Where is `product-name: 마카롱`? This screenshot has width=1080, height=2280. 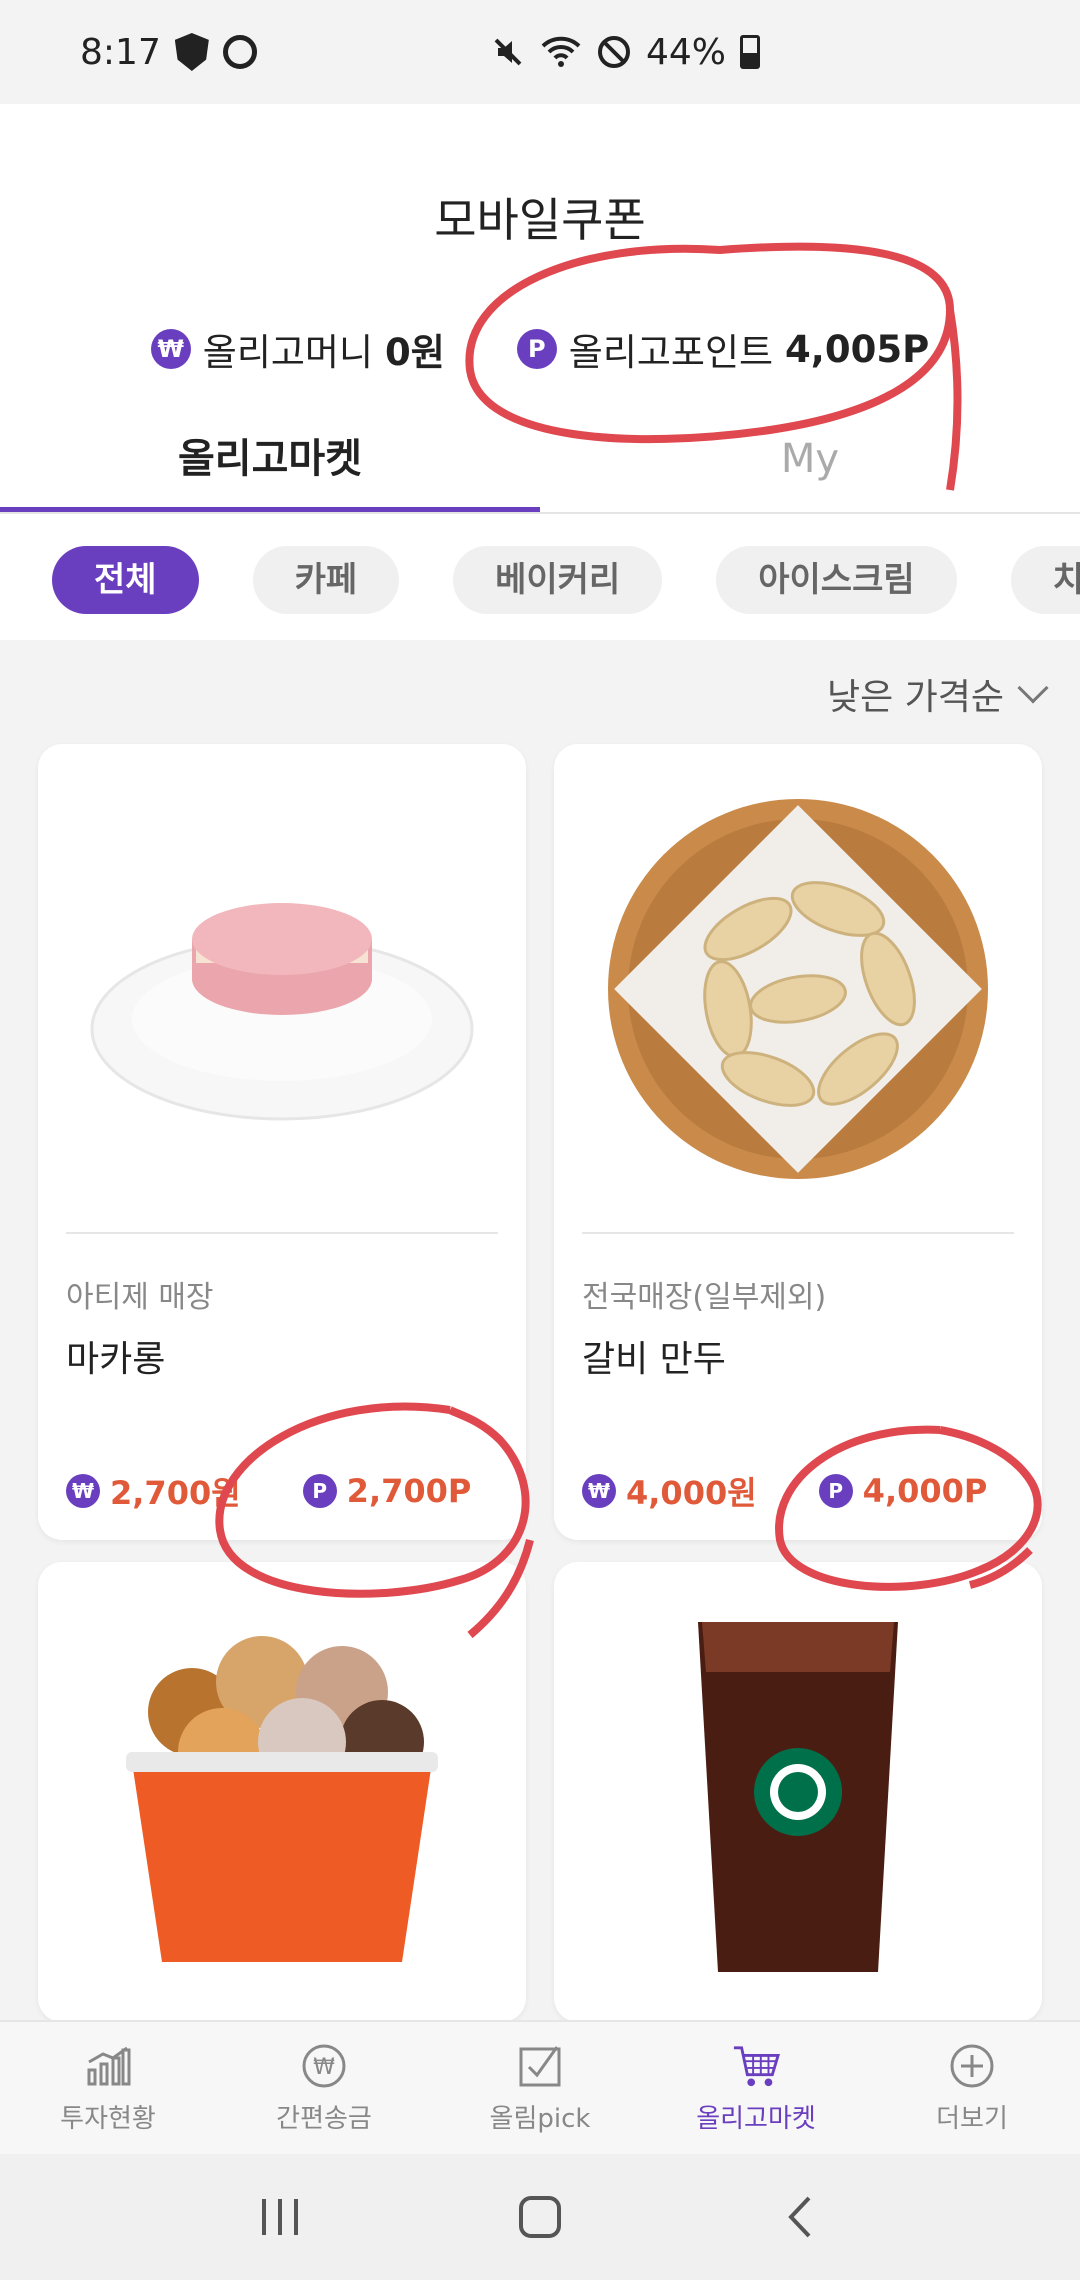
product-name: 마카롱 is located at coordinates (116, 1359).